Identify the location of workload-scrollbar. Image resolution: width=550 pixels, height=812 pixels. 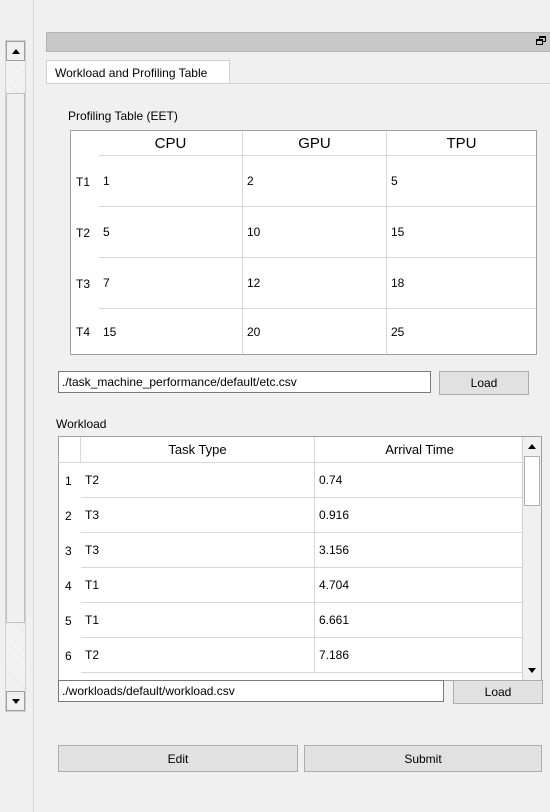
(531, 558).